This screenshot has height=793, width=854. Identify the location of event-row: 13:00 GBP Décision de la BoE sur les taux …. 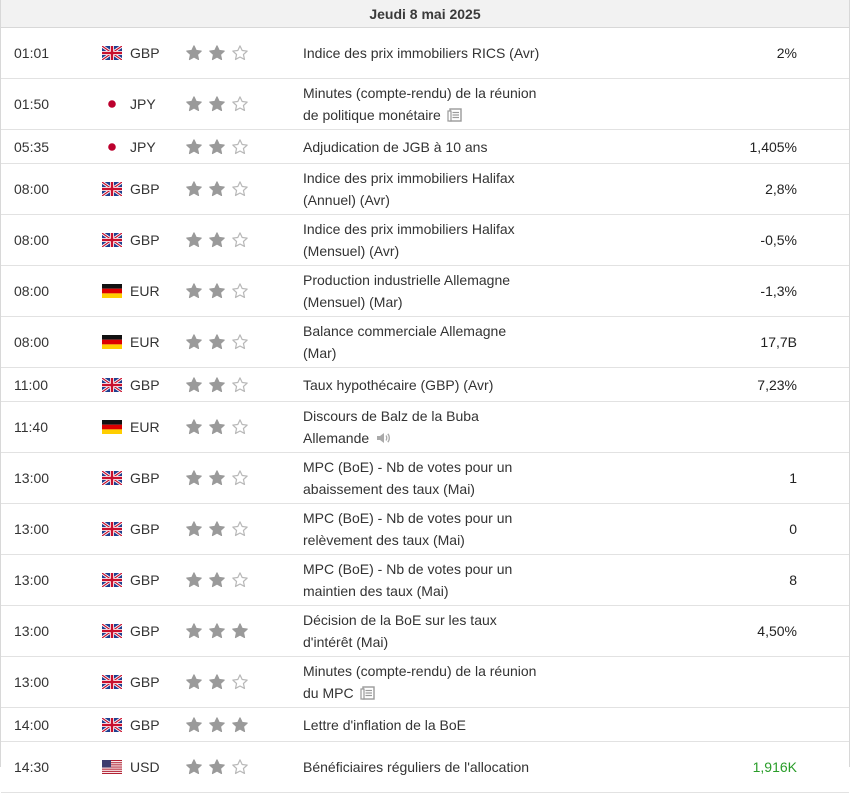
(425, 631).